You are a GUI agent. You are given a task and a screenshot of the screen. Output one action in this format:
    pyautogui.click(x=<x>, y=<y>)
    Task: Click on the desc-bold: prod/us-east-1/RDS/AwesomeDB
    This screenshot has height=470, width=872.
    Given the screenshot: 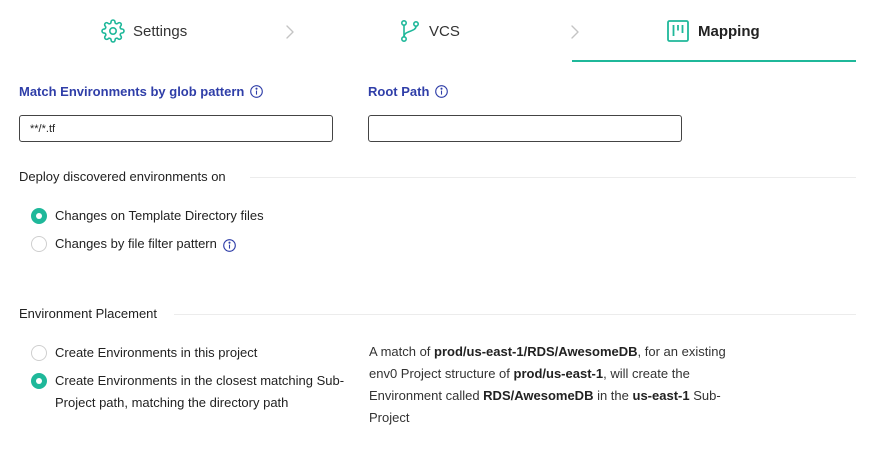 What is the action you would take?
    pyautogui.click(x=536, y=351)
    